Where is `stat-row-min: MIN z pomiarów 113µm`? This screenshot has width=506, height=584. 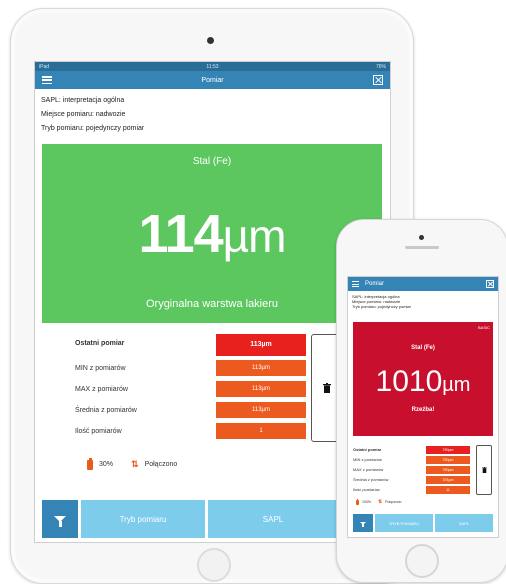
stat-row-min: MIN z pomiarów 113µm is located at coordinates (192, 369).